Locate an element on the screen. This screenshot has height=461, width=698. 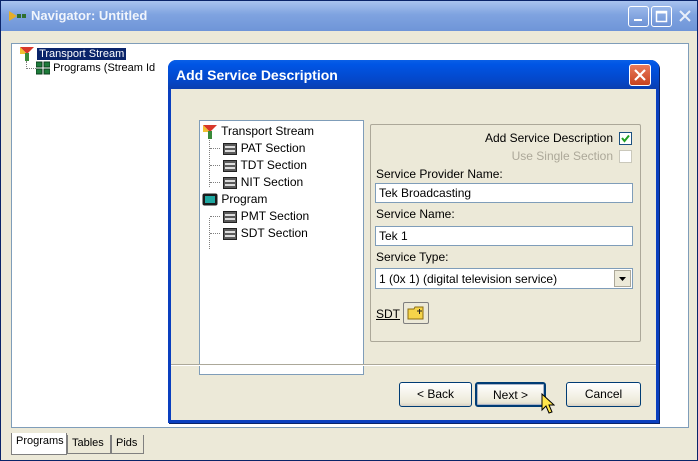
maximize-icon is located at coordinates (661, 16).